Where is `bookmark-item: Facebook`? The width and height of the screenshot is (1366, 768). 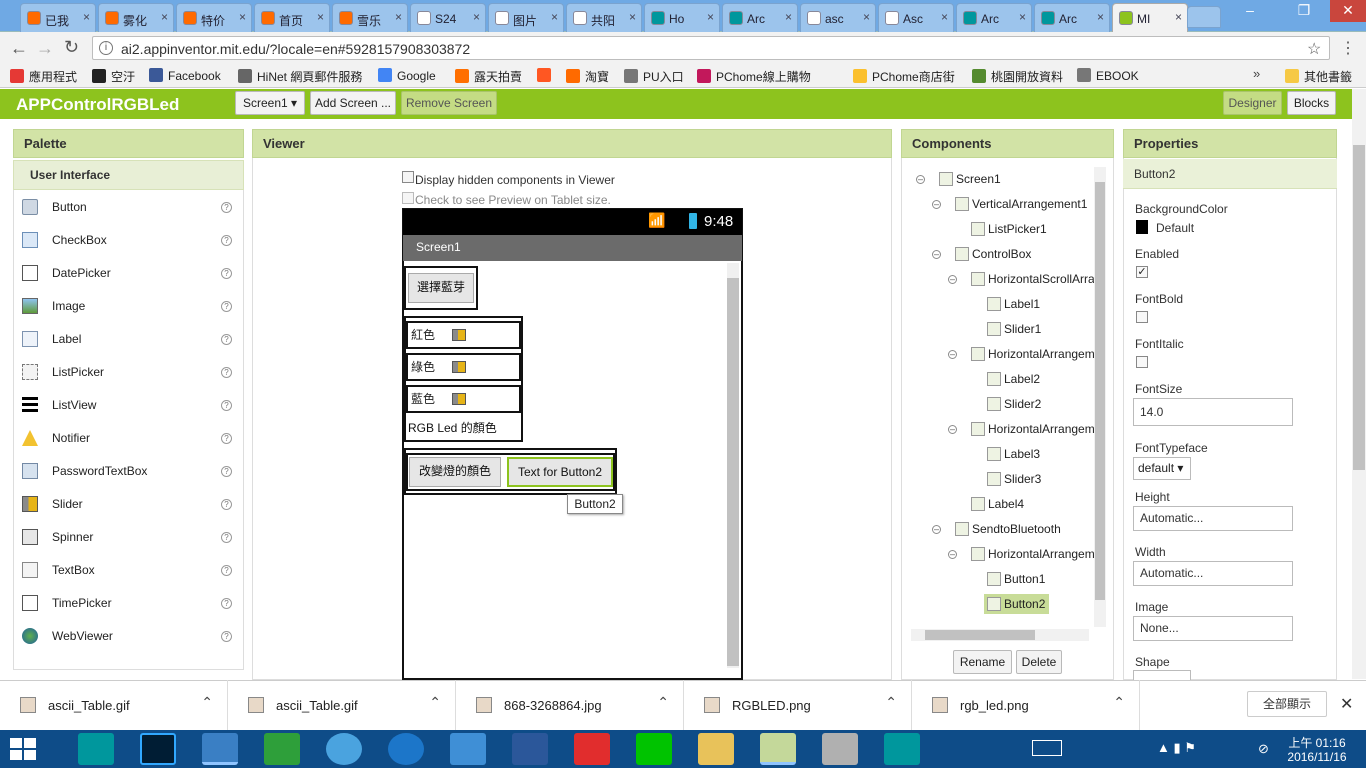
bookmark-item: Facebook is located at coordinates (185, 75).